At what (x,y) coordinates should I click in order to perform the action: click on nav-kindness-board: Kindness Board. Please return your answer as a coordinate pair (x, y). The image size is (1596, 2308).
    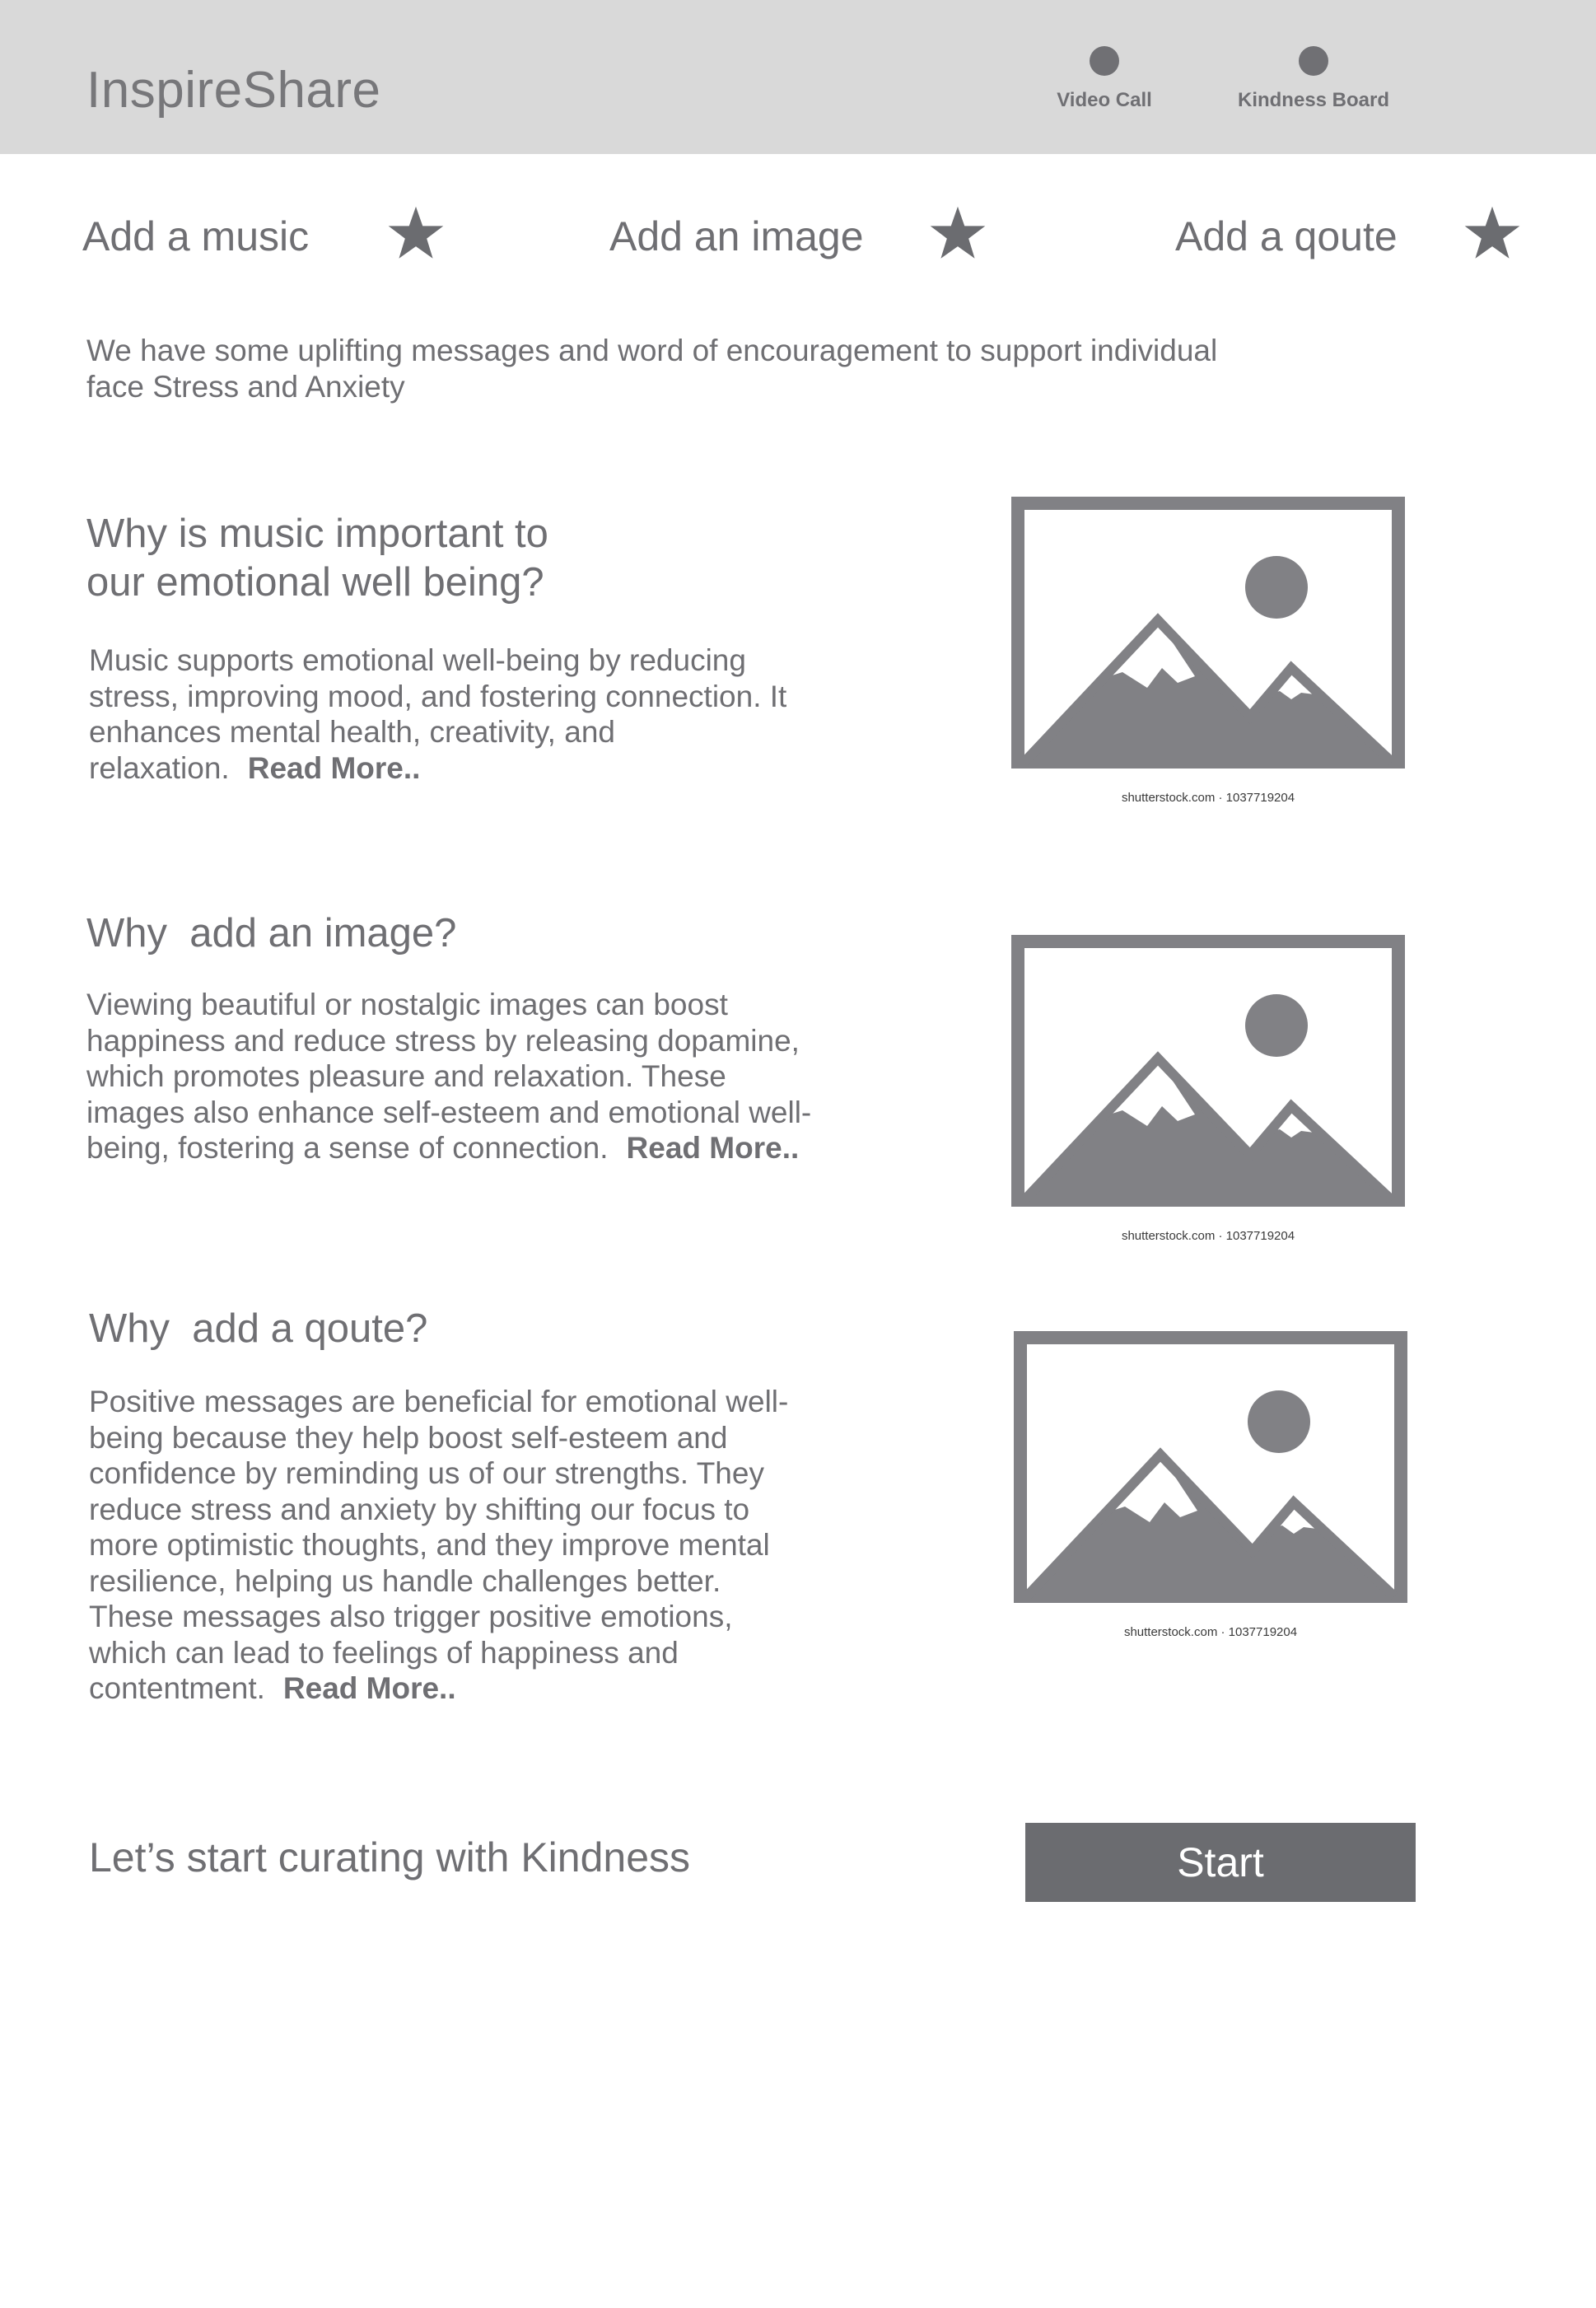
    Looking at the image, I should click on (1313, 77).